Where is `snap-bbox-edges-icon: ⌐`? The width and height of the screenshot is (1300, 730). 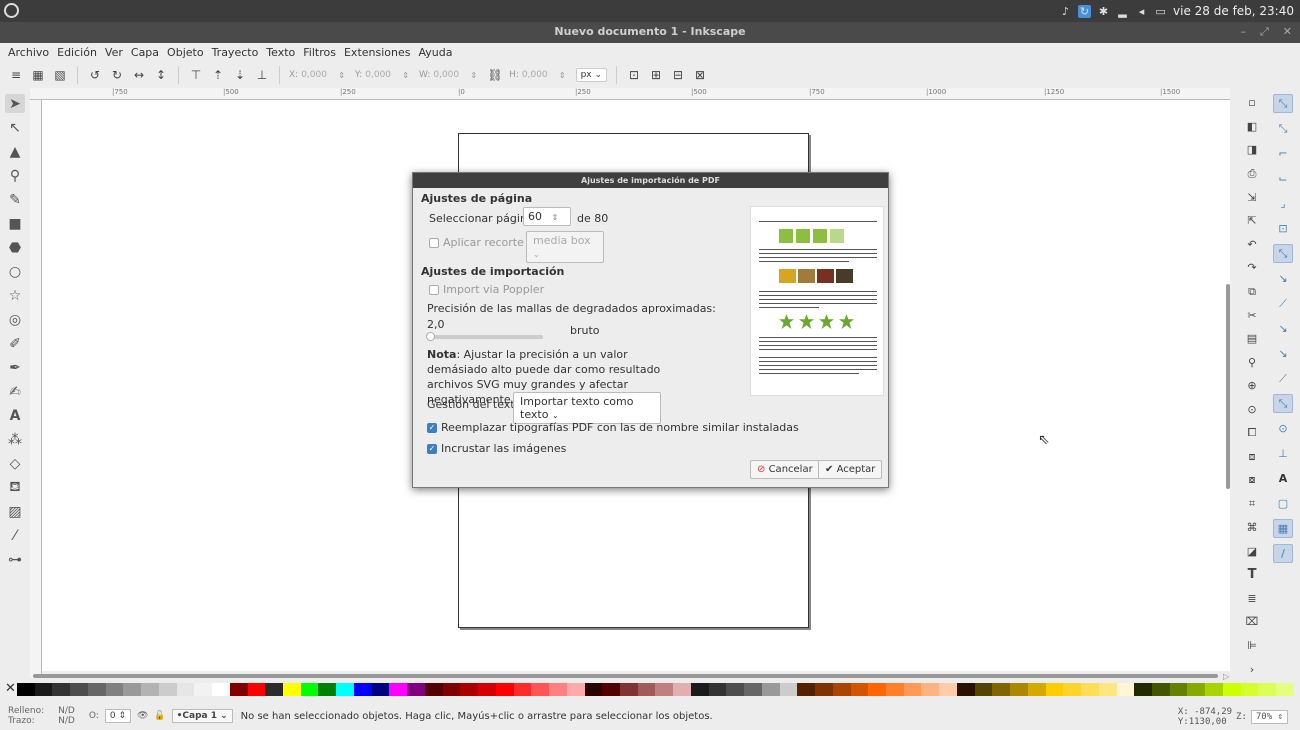 snap-bbox-edges-icon: ⌐ is located at coordinates (1283, 153).